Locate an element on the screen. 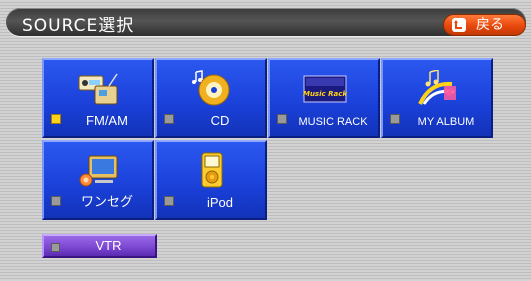 The height and width of the screenshot is (281, 531). source-cd-button: CD is located at coordinates (211, 98).